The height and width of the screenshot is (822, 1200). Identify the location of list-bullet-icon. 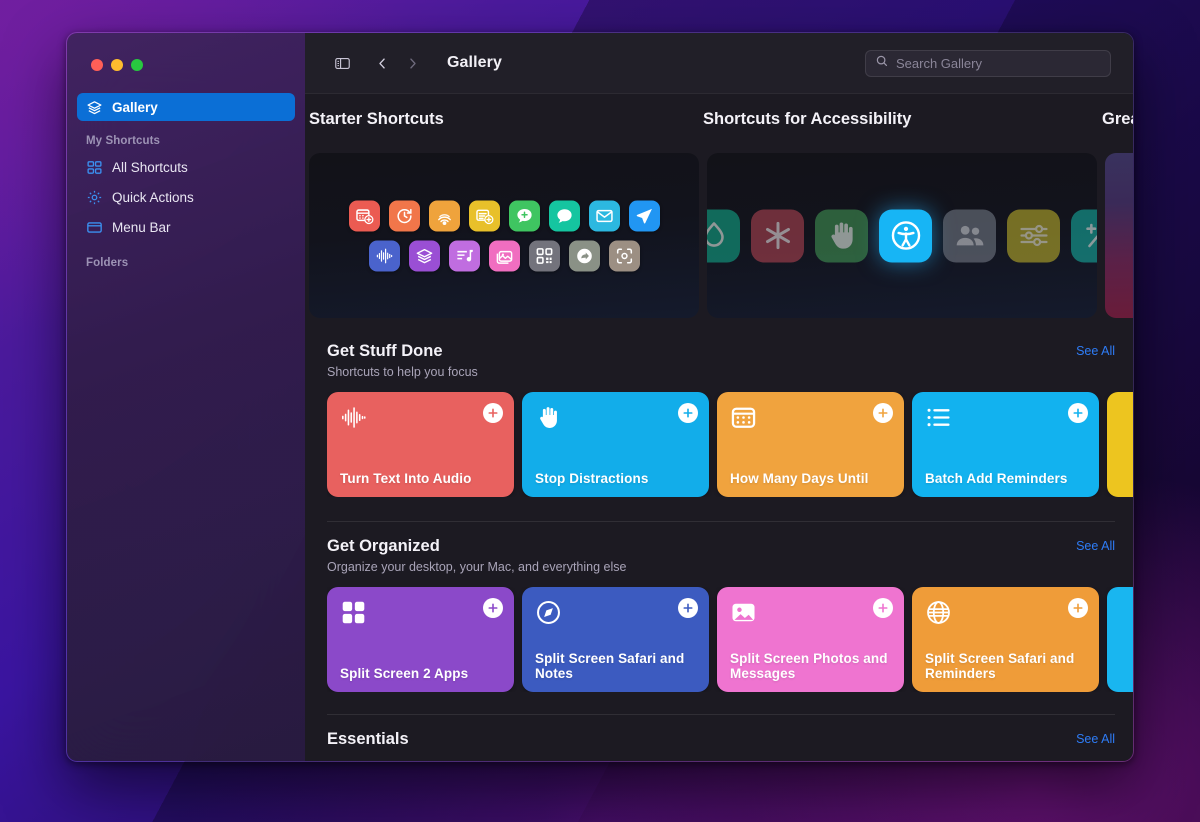
(938, 417).